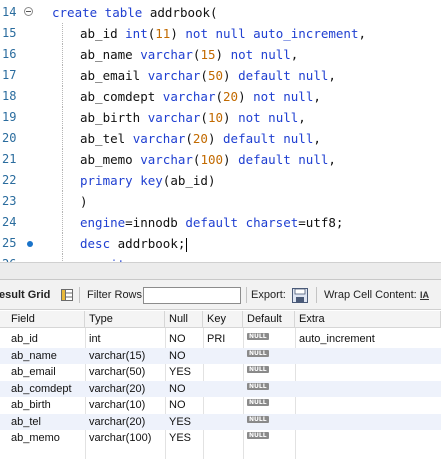 The image size is (441, 459). I want to click on code-token: not null, so click(283, 96).